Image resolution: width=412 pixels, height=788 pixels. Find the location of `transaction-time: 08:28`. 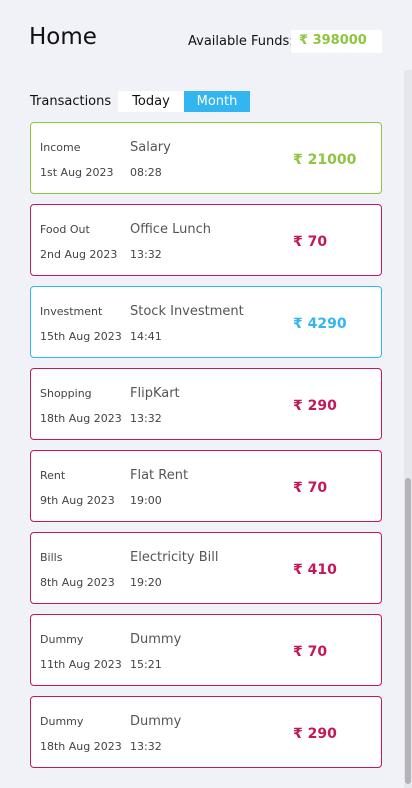

transaction-time: 08:28 is located at coordinates (146, 172).